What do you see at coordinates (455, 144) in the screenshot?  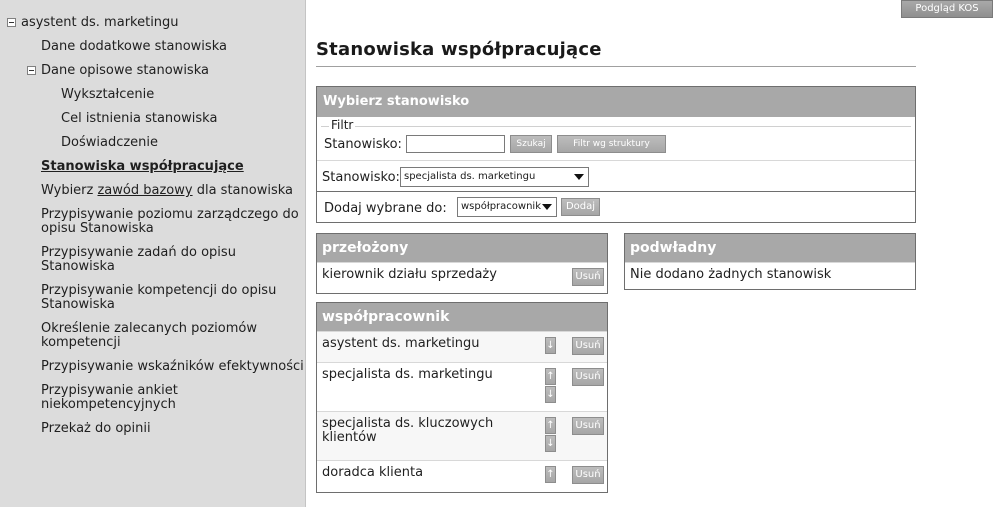 I see `position-search-input` at bounding box center [455, 144].